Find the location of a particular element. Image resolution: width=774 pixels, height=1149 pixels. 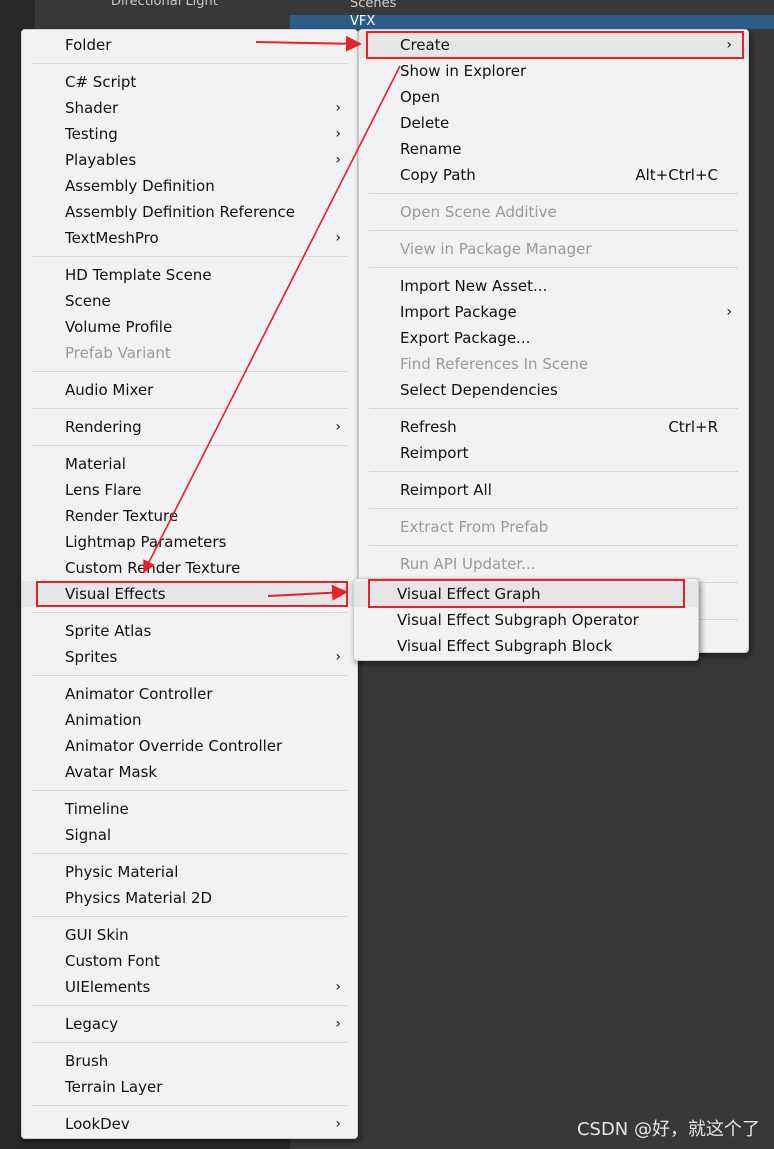

arrow-create-to-visual-effects is located at coordinates (272, 319).